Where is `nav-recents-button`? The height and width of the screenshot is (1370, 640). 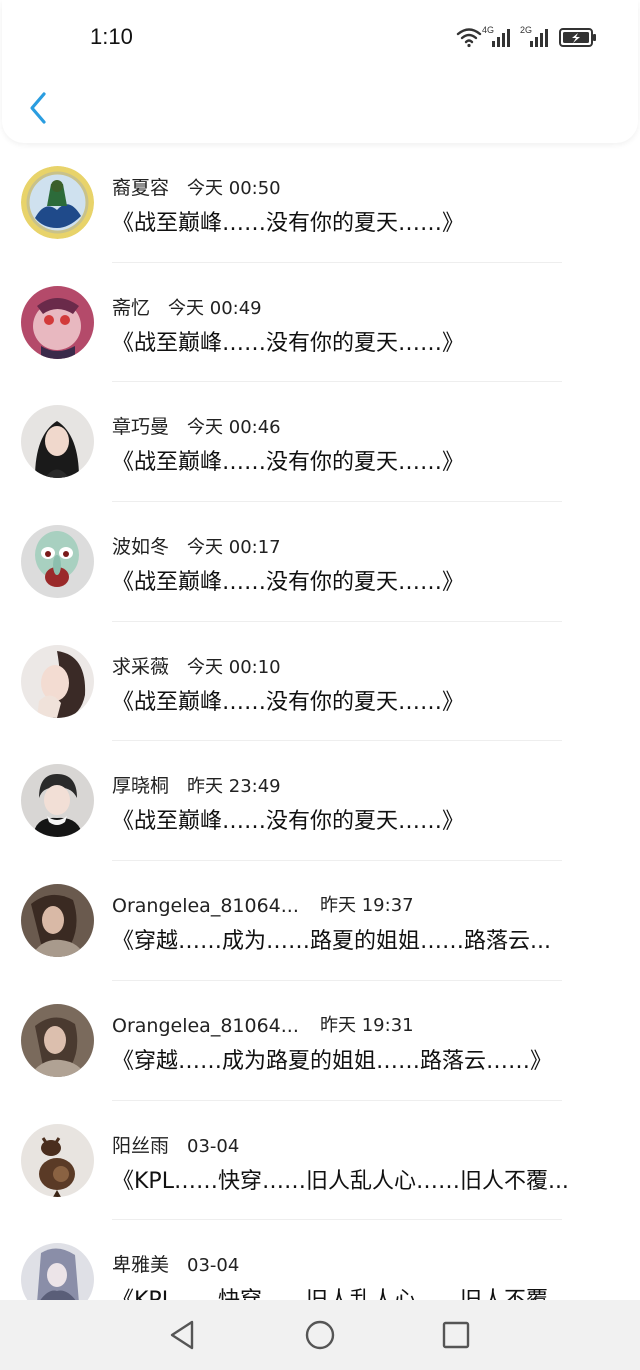
nav-recents-button is located at coordinates (456, 1336).